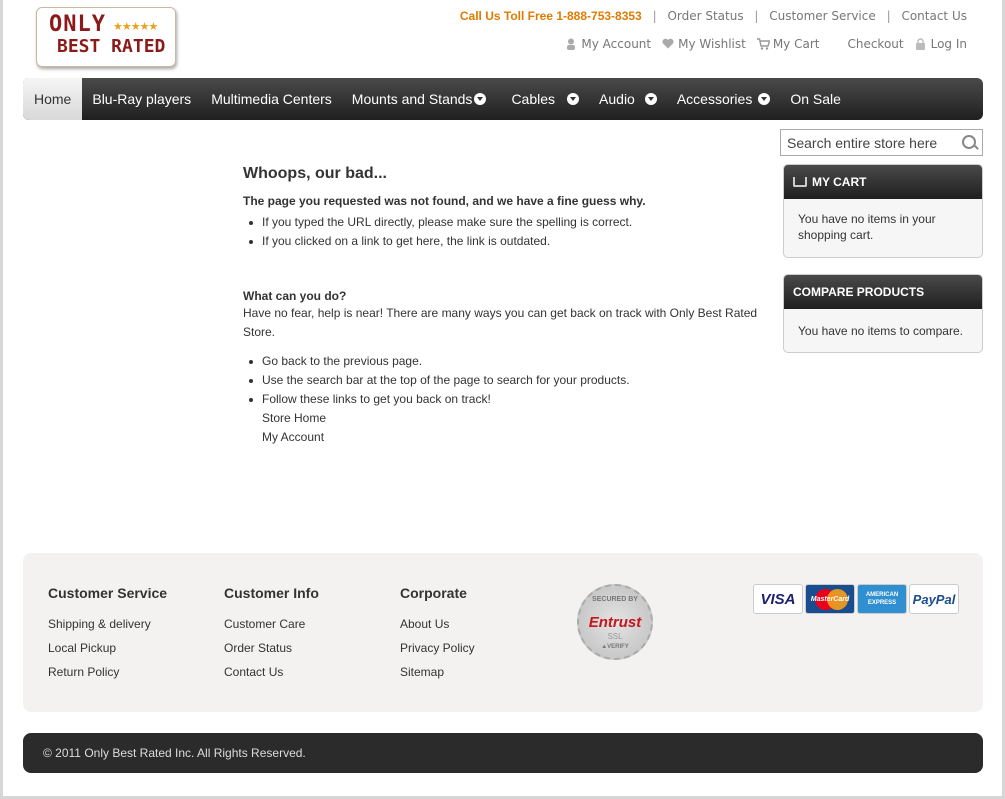 Image resolution: width=1005 pixels, height=799 pixels. What do you see at coordinates (271, 624) in the screenshot?
I see `customer-care-link: Customer Care` at bounding box center [271, 624].